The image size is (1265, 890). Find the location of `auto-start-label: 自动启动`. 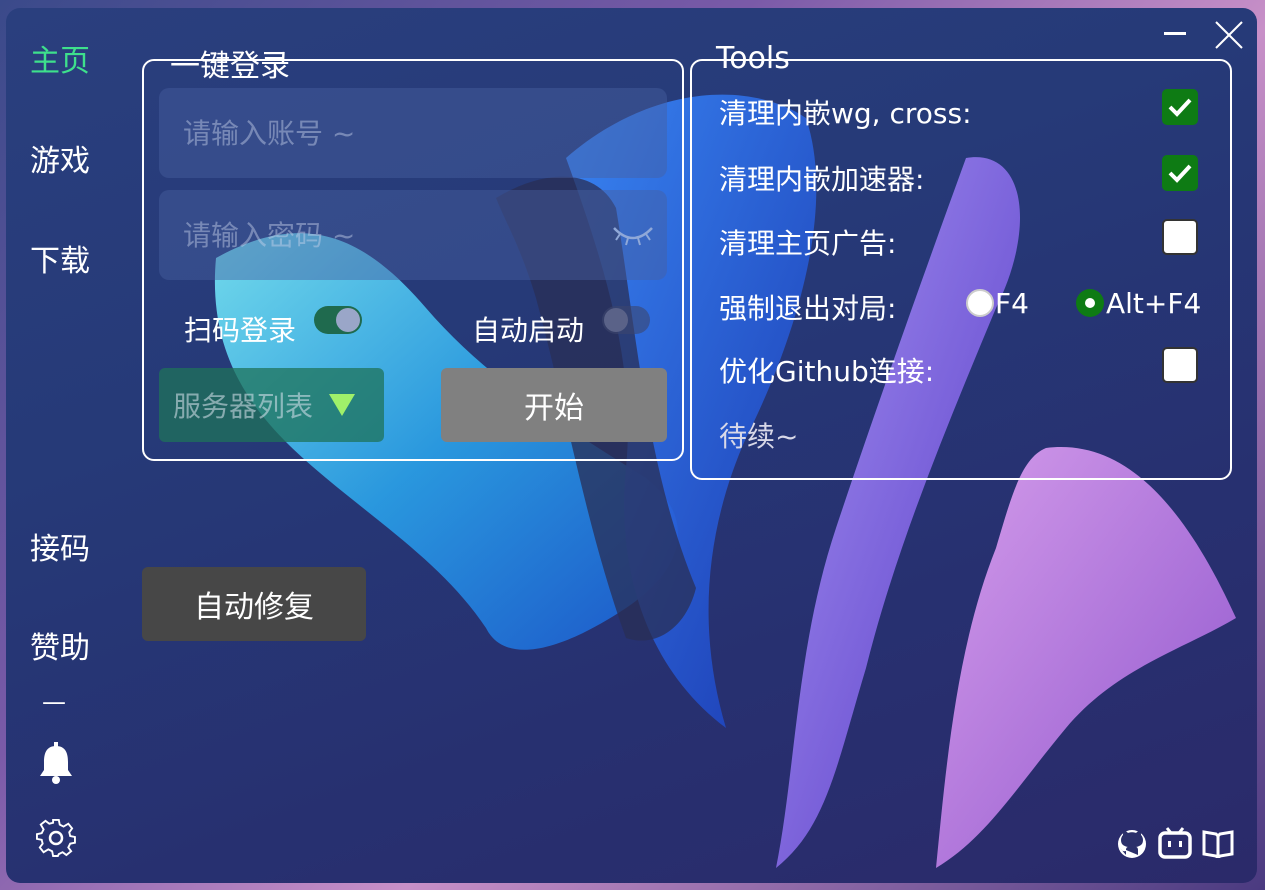

auto-start-label: 自动启动 is located at coordinates (528, 330).